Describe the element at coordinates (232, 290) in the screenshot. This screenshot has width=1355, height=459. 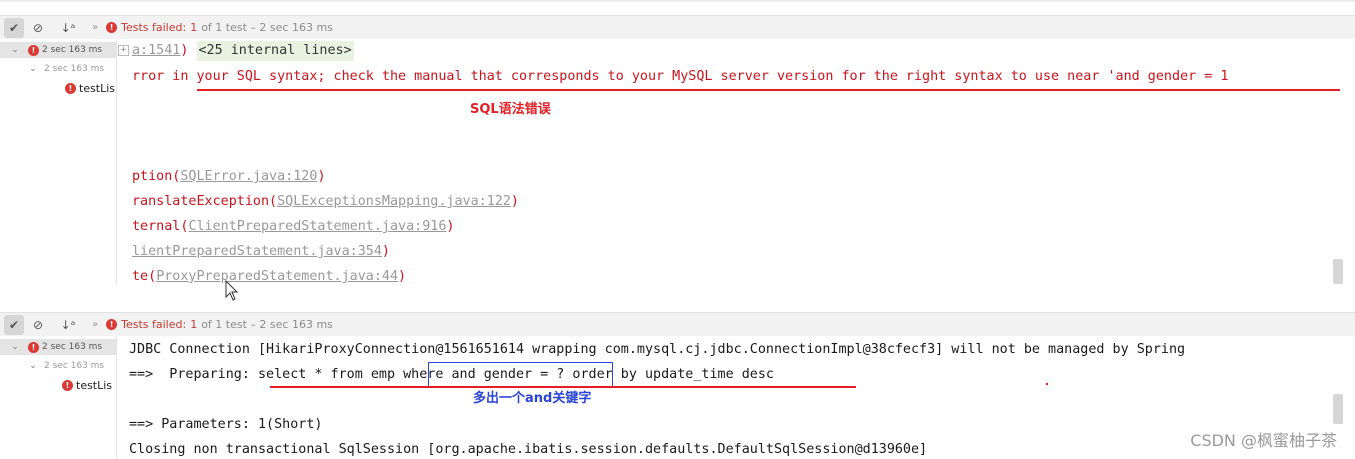
I see `mouse-cursor-icon` at that location.